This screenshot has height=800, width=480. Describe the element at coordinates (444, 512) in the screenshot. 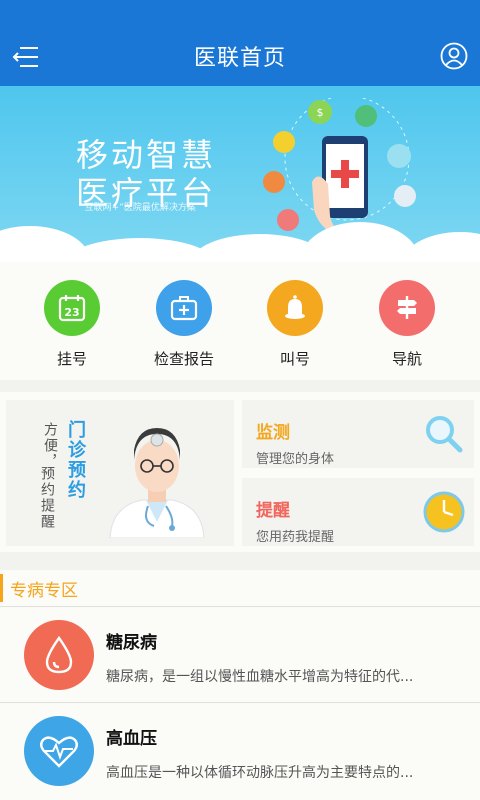

I see `clock-icon` at that location.